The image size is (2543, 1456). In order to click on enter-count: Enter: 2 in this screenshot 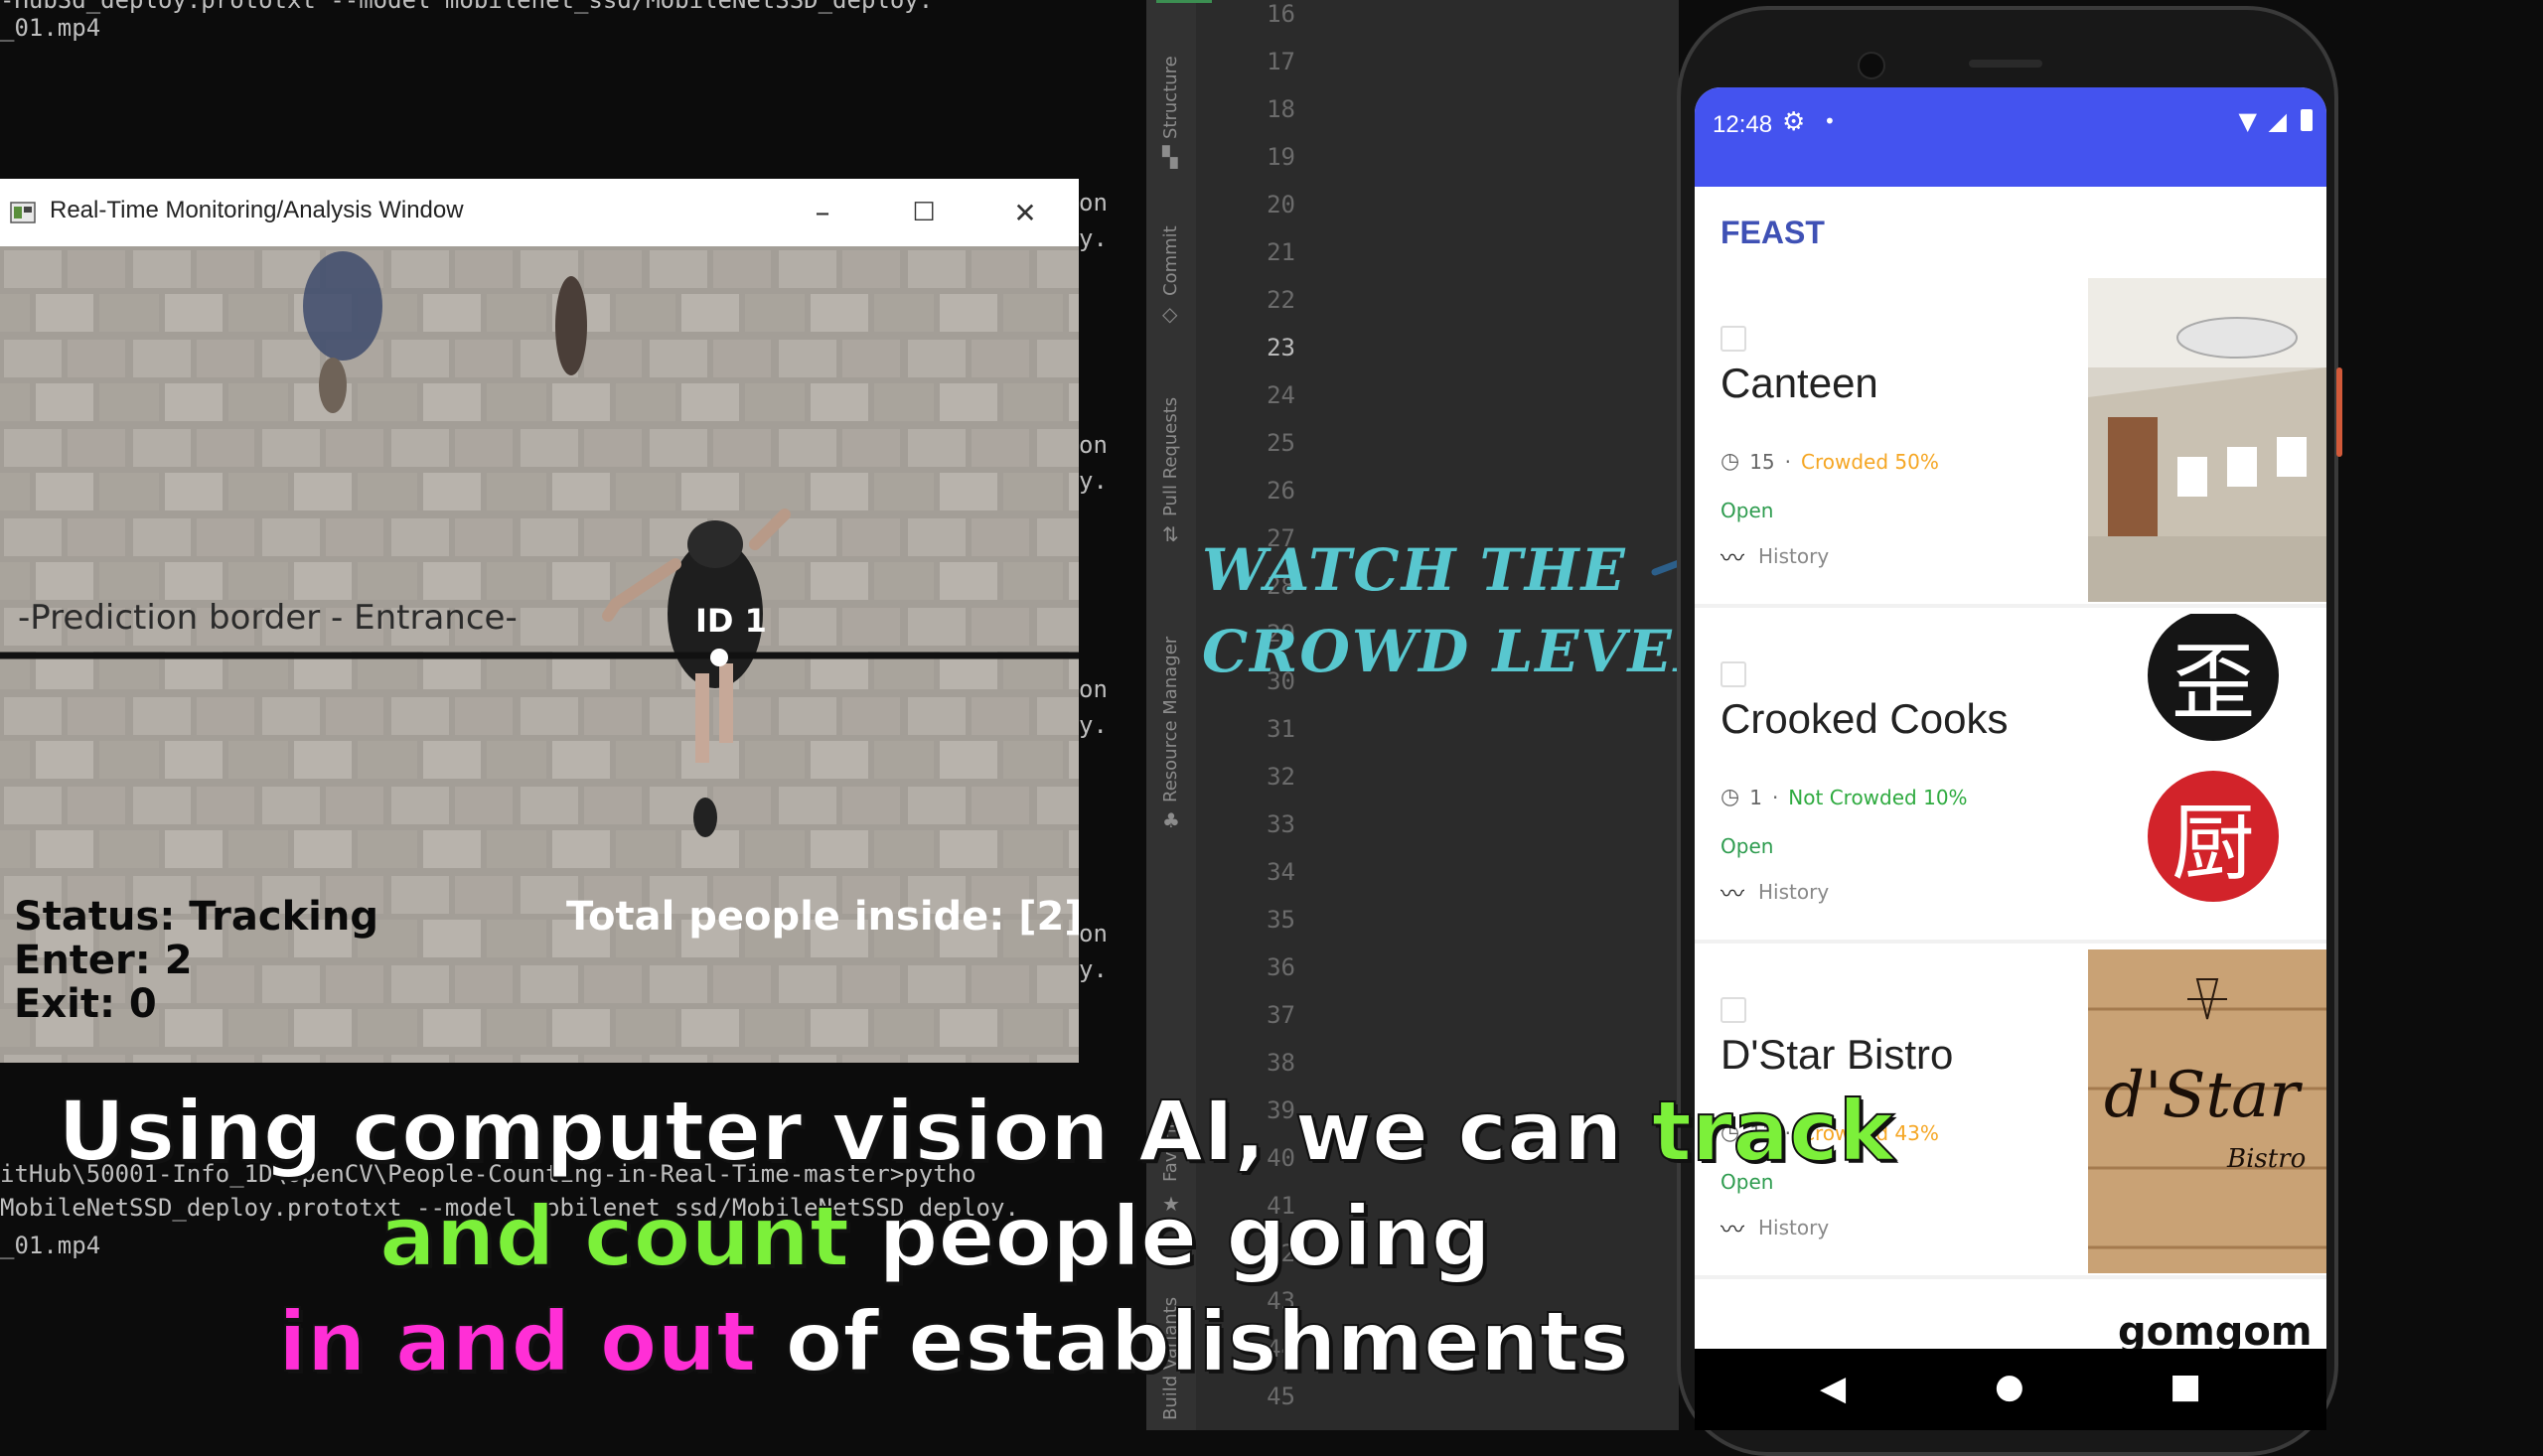, I will do `click(103, 960)`.